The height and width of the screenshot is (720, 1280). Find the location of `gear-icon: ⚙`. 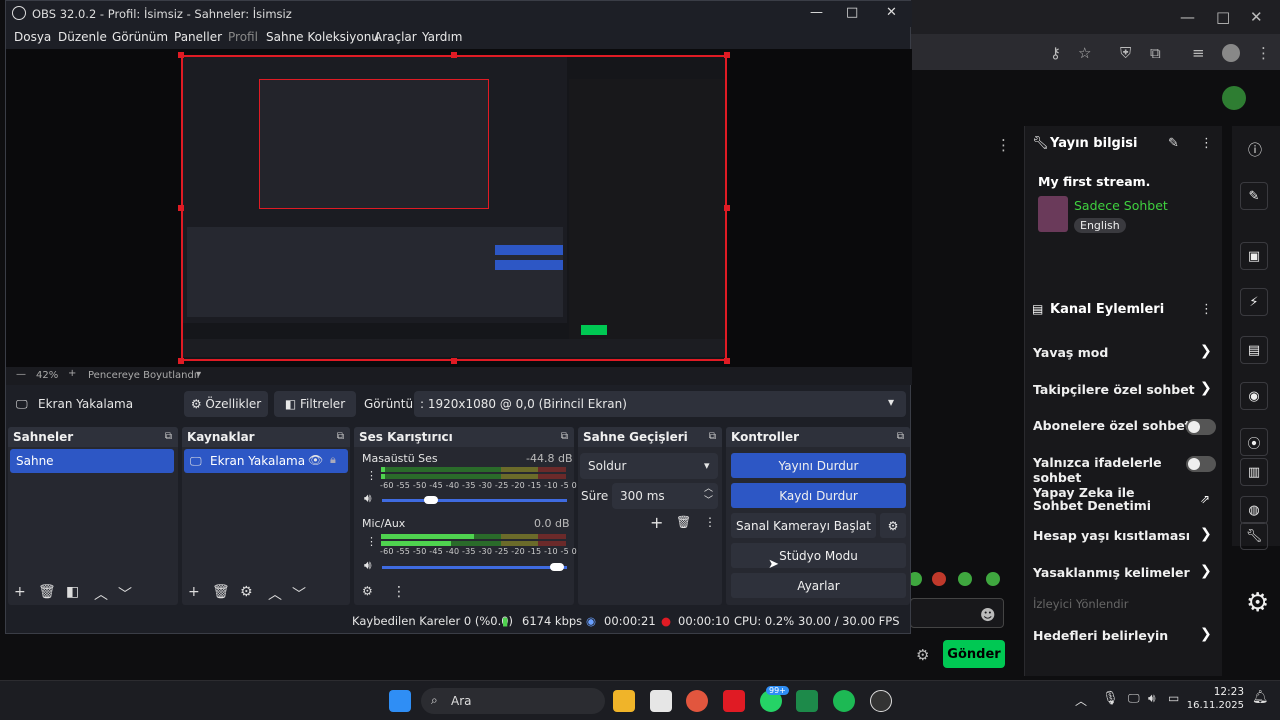

gear-icon: ⚙ is located at coordinates (246, 592).